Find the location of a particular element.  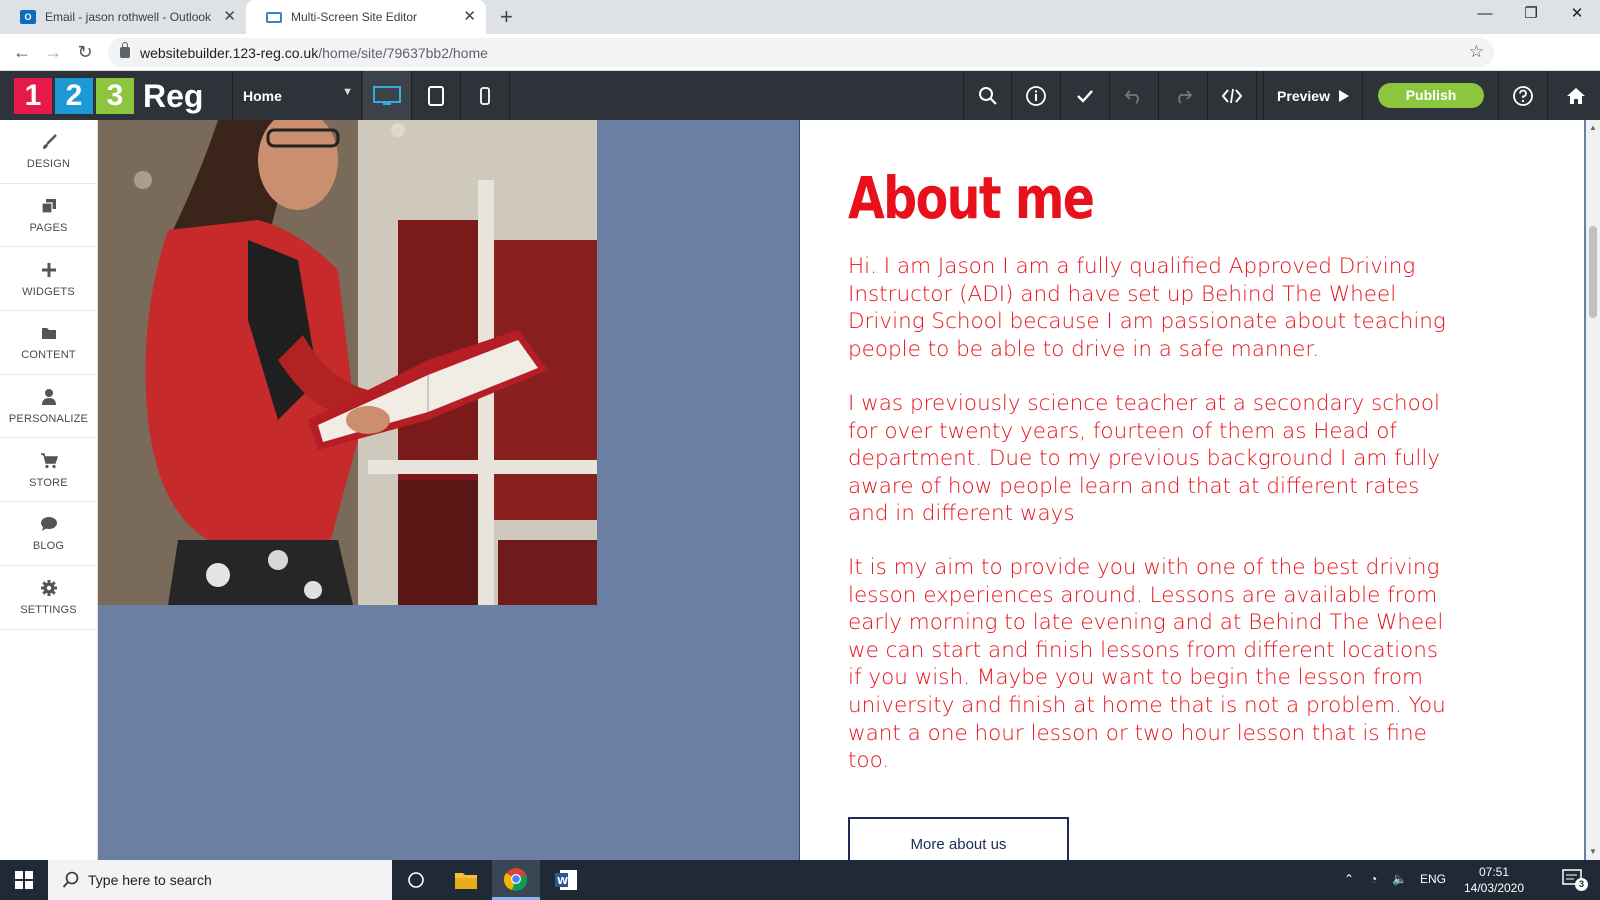

forward-arrow-icon: → is located at coordinates (53, 52).